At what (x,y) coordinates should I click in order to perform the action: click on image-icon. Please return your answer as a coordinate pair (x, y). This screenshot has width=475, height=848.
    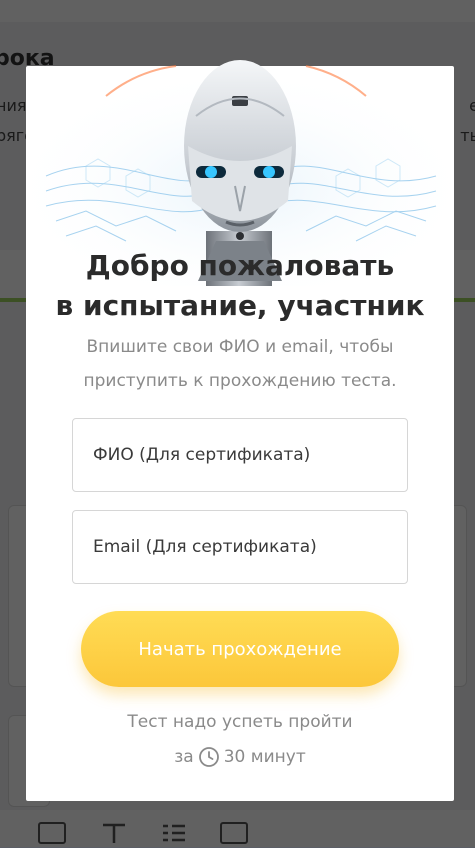
    Looking at the image, I should click on (52, 833).